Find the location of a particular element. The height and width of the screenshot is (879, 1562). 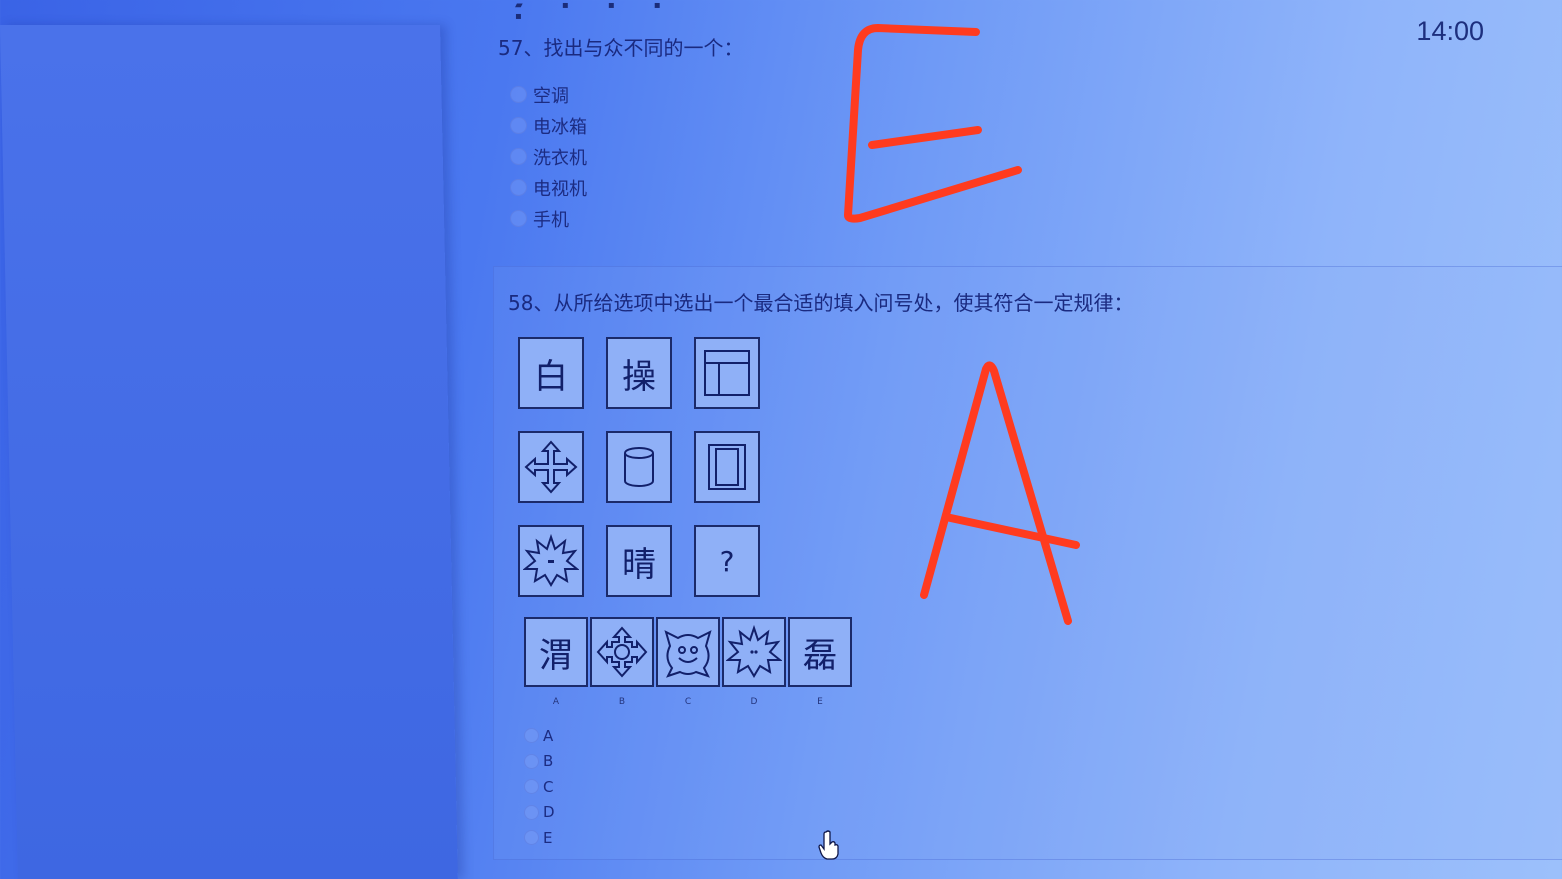

answer-figure-d: D is located at coordinates (754, 662).